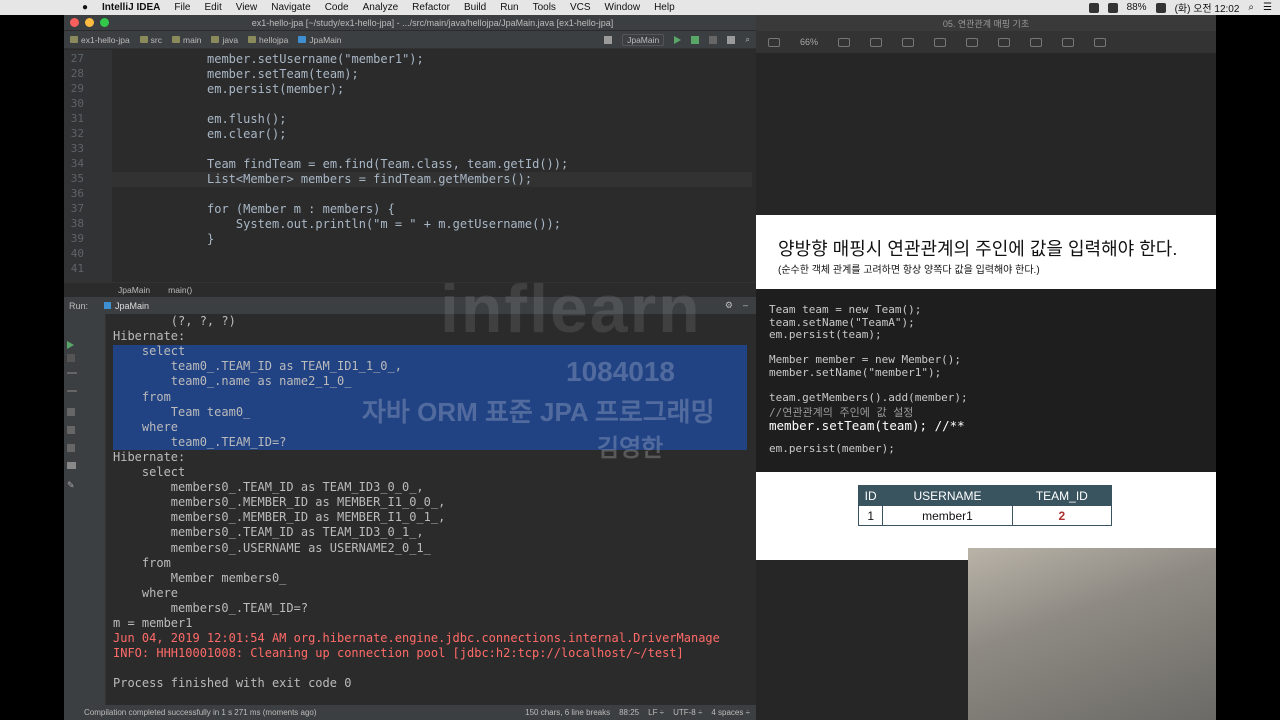  I want to click on hammer-icon, so click(608, 39).